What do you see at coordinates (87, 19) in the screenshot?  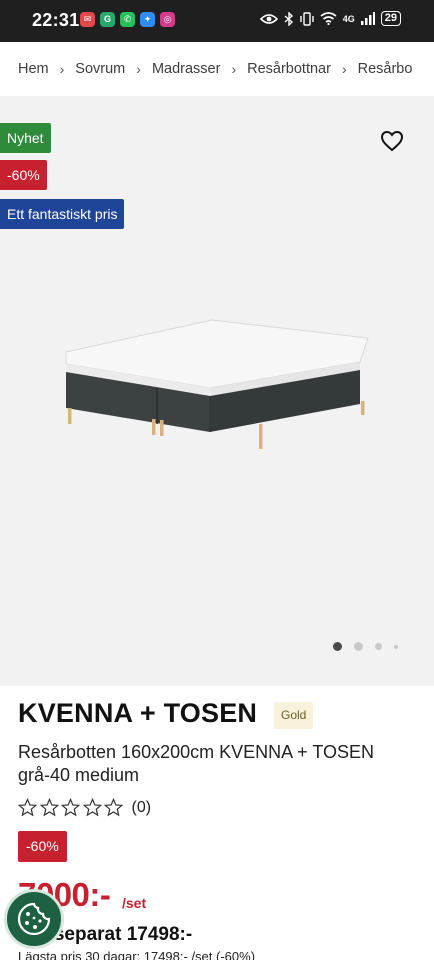 I see `notification-app-icon: ✉` at bounding box center [87, 19].